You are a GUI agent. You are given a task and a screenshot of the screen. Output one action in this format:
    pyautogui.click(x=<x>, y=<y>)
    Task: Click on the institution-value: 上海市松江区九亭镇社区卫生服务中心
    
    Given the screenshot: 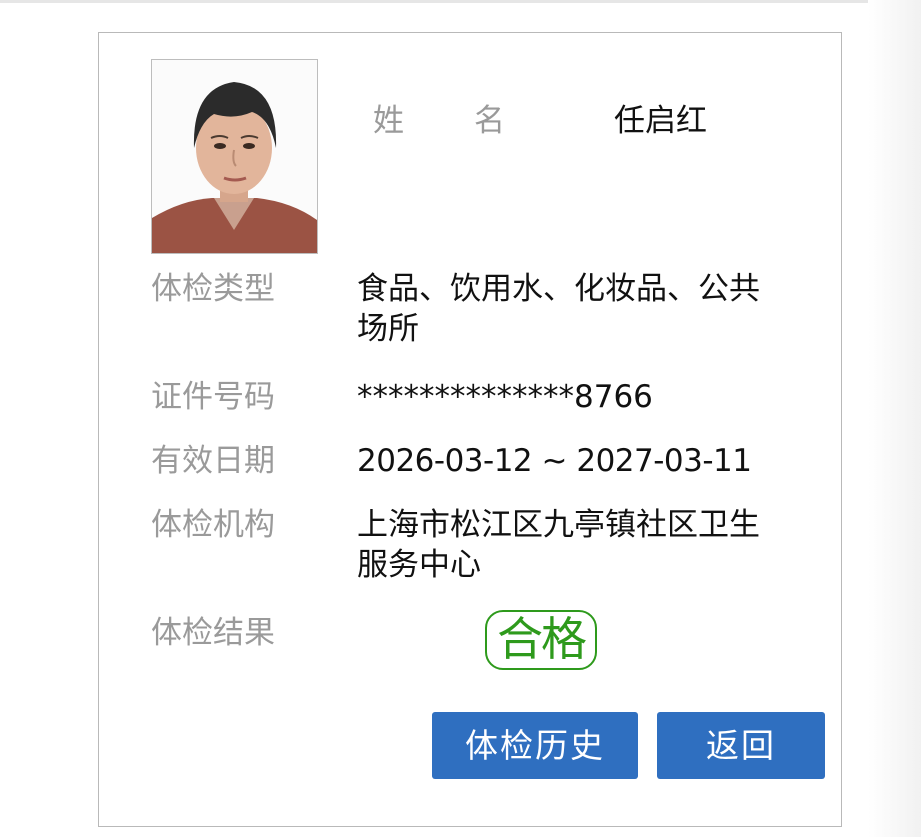 What is the action you would take?
    pyautogui.click(x=558, y=545)
    